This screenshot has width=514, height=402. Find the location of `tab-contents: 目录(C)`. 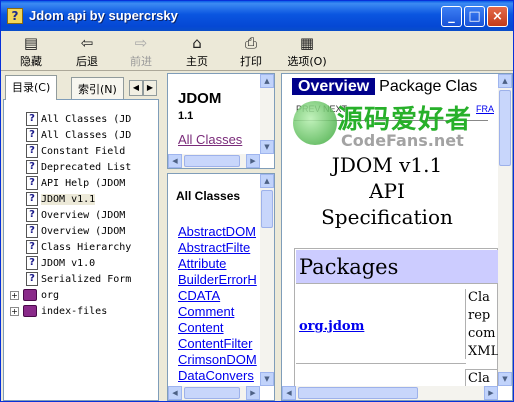

tab-contents: 目录(C) is located at coordinates (31, 87).